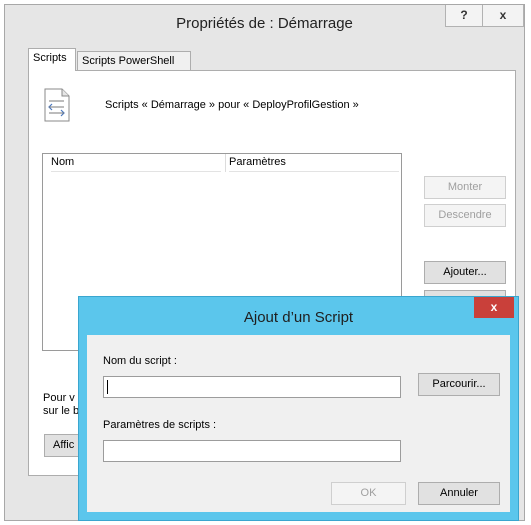 This screenshot has height=525, width=531. Describe the element at coordinates (160, 425) in the screenshot. I see `script-params-label: Paramètres de scripts :` at that location.